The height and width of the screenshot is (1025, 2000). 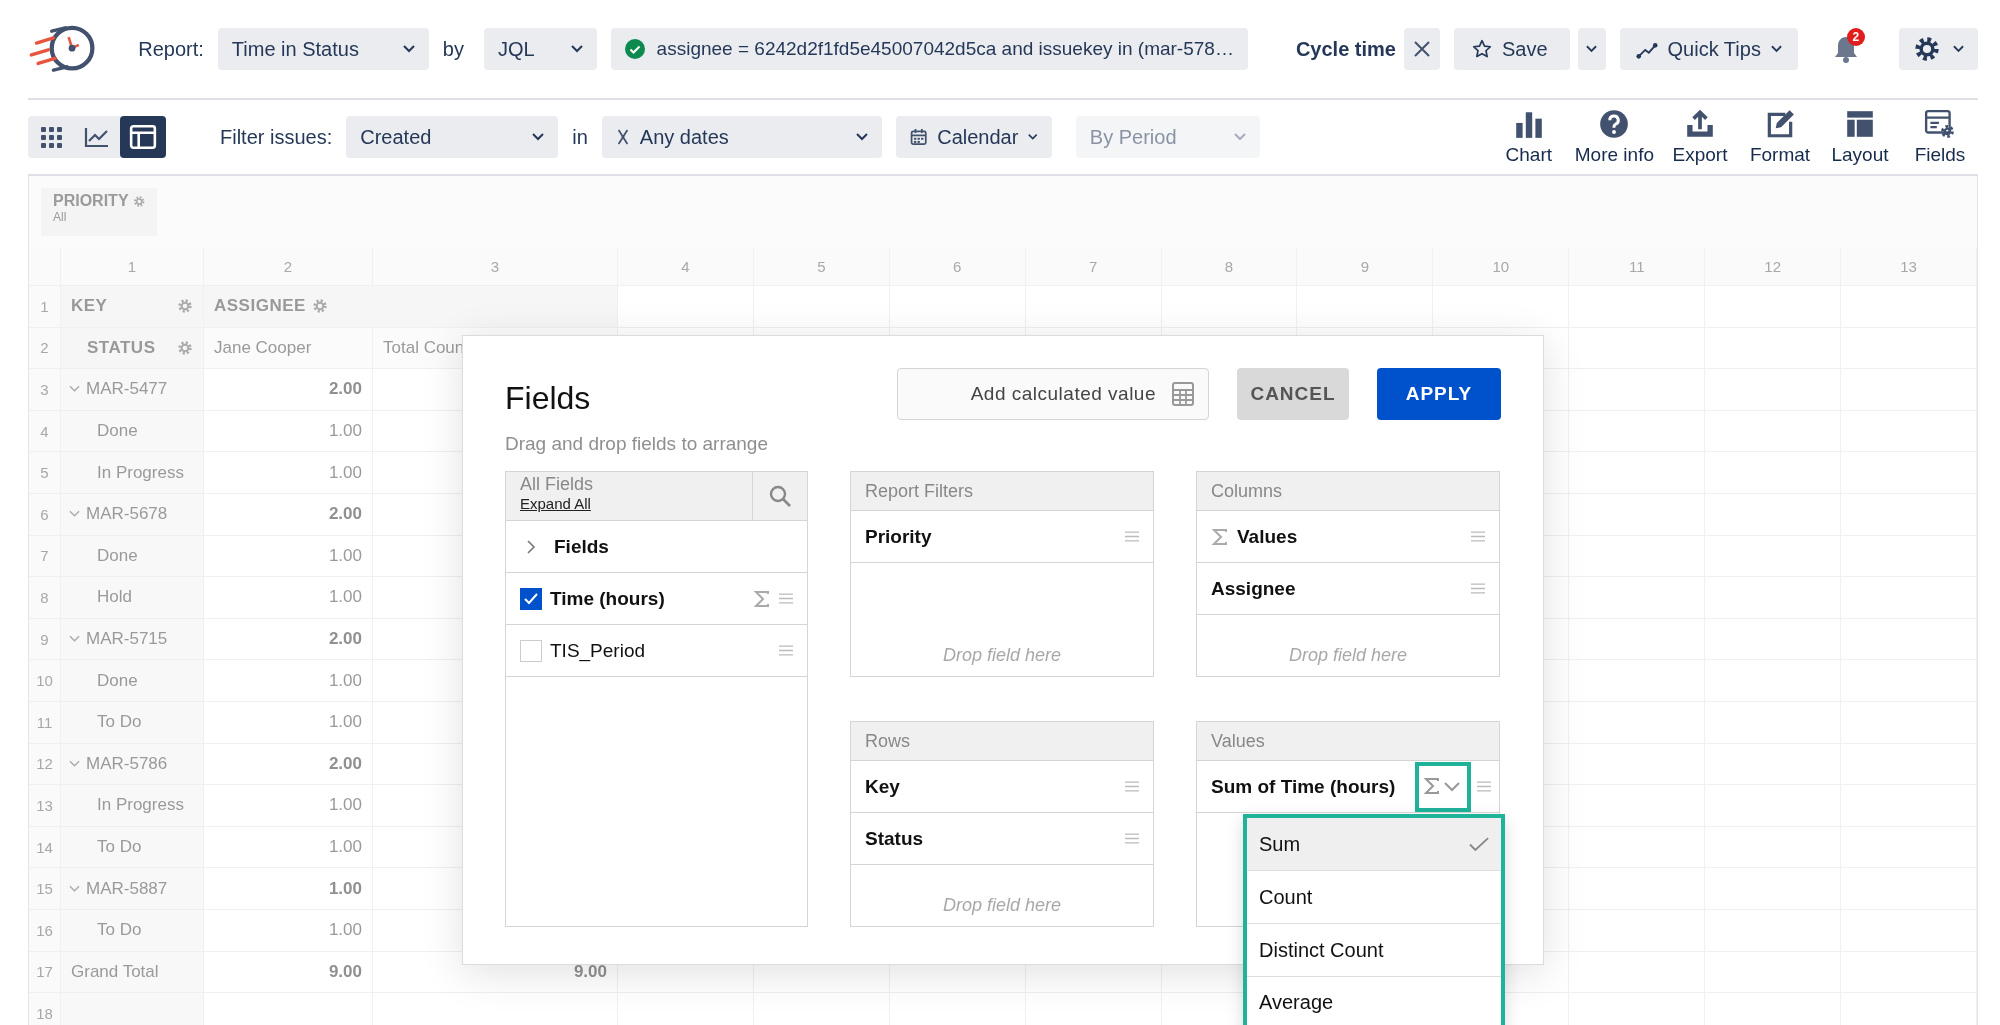 What do you see at coordinates (288, 348) in the screenshot?
I see `table-header-cell: Jane Cooper` at bounding box center [288, 348].